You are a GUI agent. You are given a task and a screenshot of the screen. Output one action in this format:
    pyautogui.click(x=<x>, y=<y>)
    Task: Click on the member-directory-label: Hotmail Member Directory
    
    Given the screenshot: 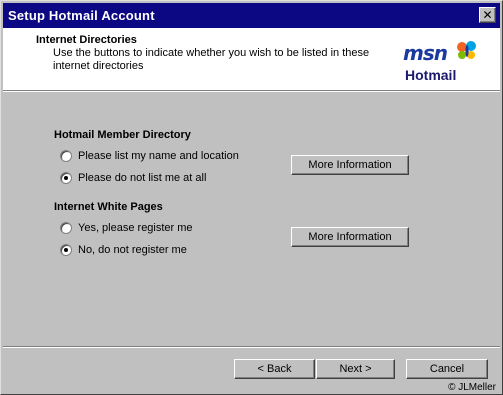 What is the action you would take?
    pyautogui.click(x=122, y=135)
    